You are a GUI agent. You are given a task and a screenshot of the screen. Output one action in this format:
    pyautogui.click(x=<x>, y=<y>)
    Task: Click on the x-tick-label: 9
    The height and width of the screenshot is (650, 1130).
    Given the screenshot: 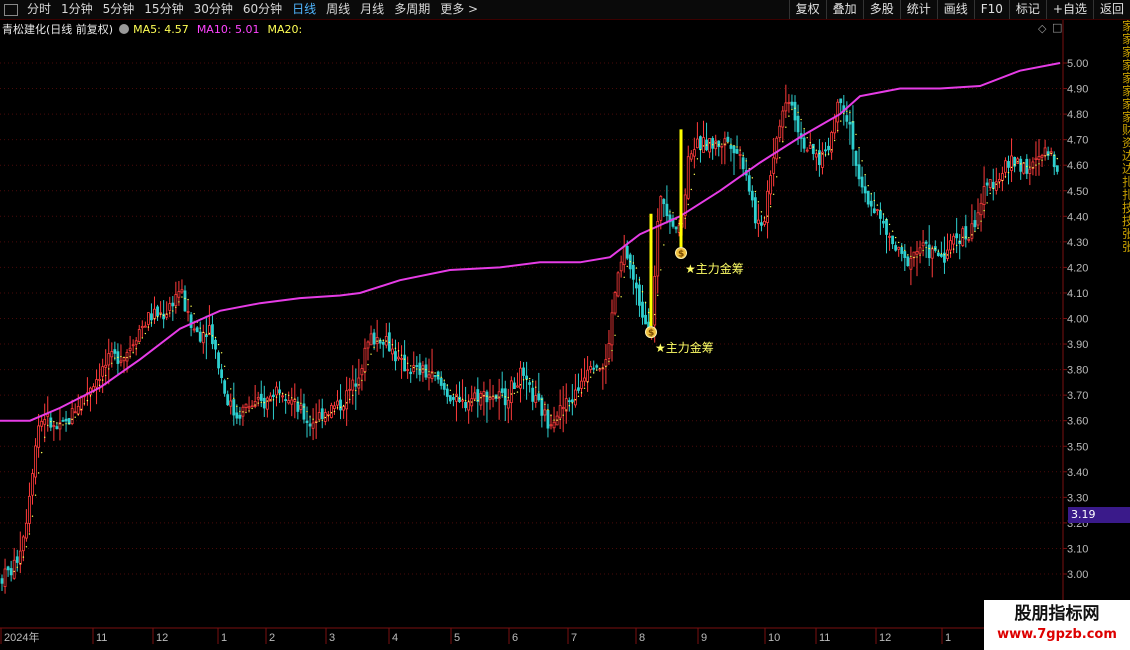 What is the action you would take?
    pyautogui.click(x=704, y=638)
    